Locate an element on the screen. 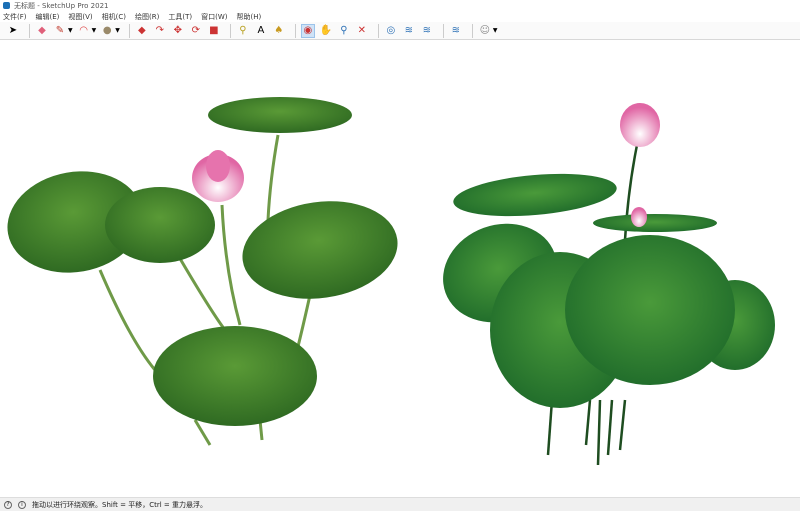 This screenshot has height=511, width=800. arc-tool-icon: ◠ is located at coordinates (84, 31).